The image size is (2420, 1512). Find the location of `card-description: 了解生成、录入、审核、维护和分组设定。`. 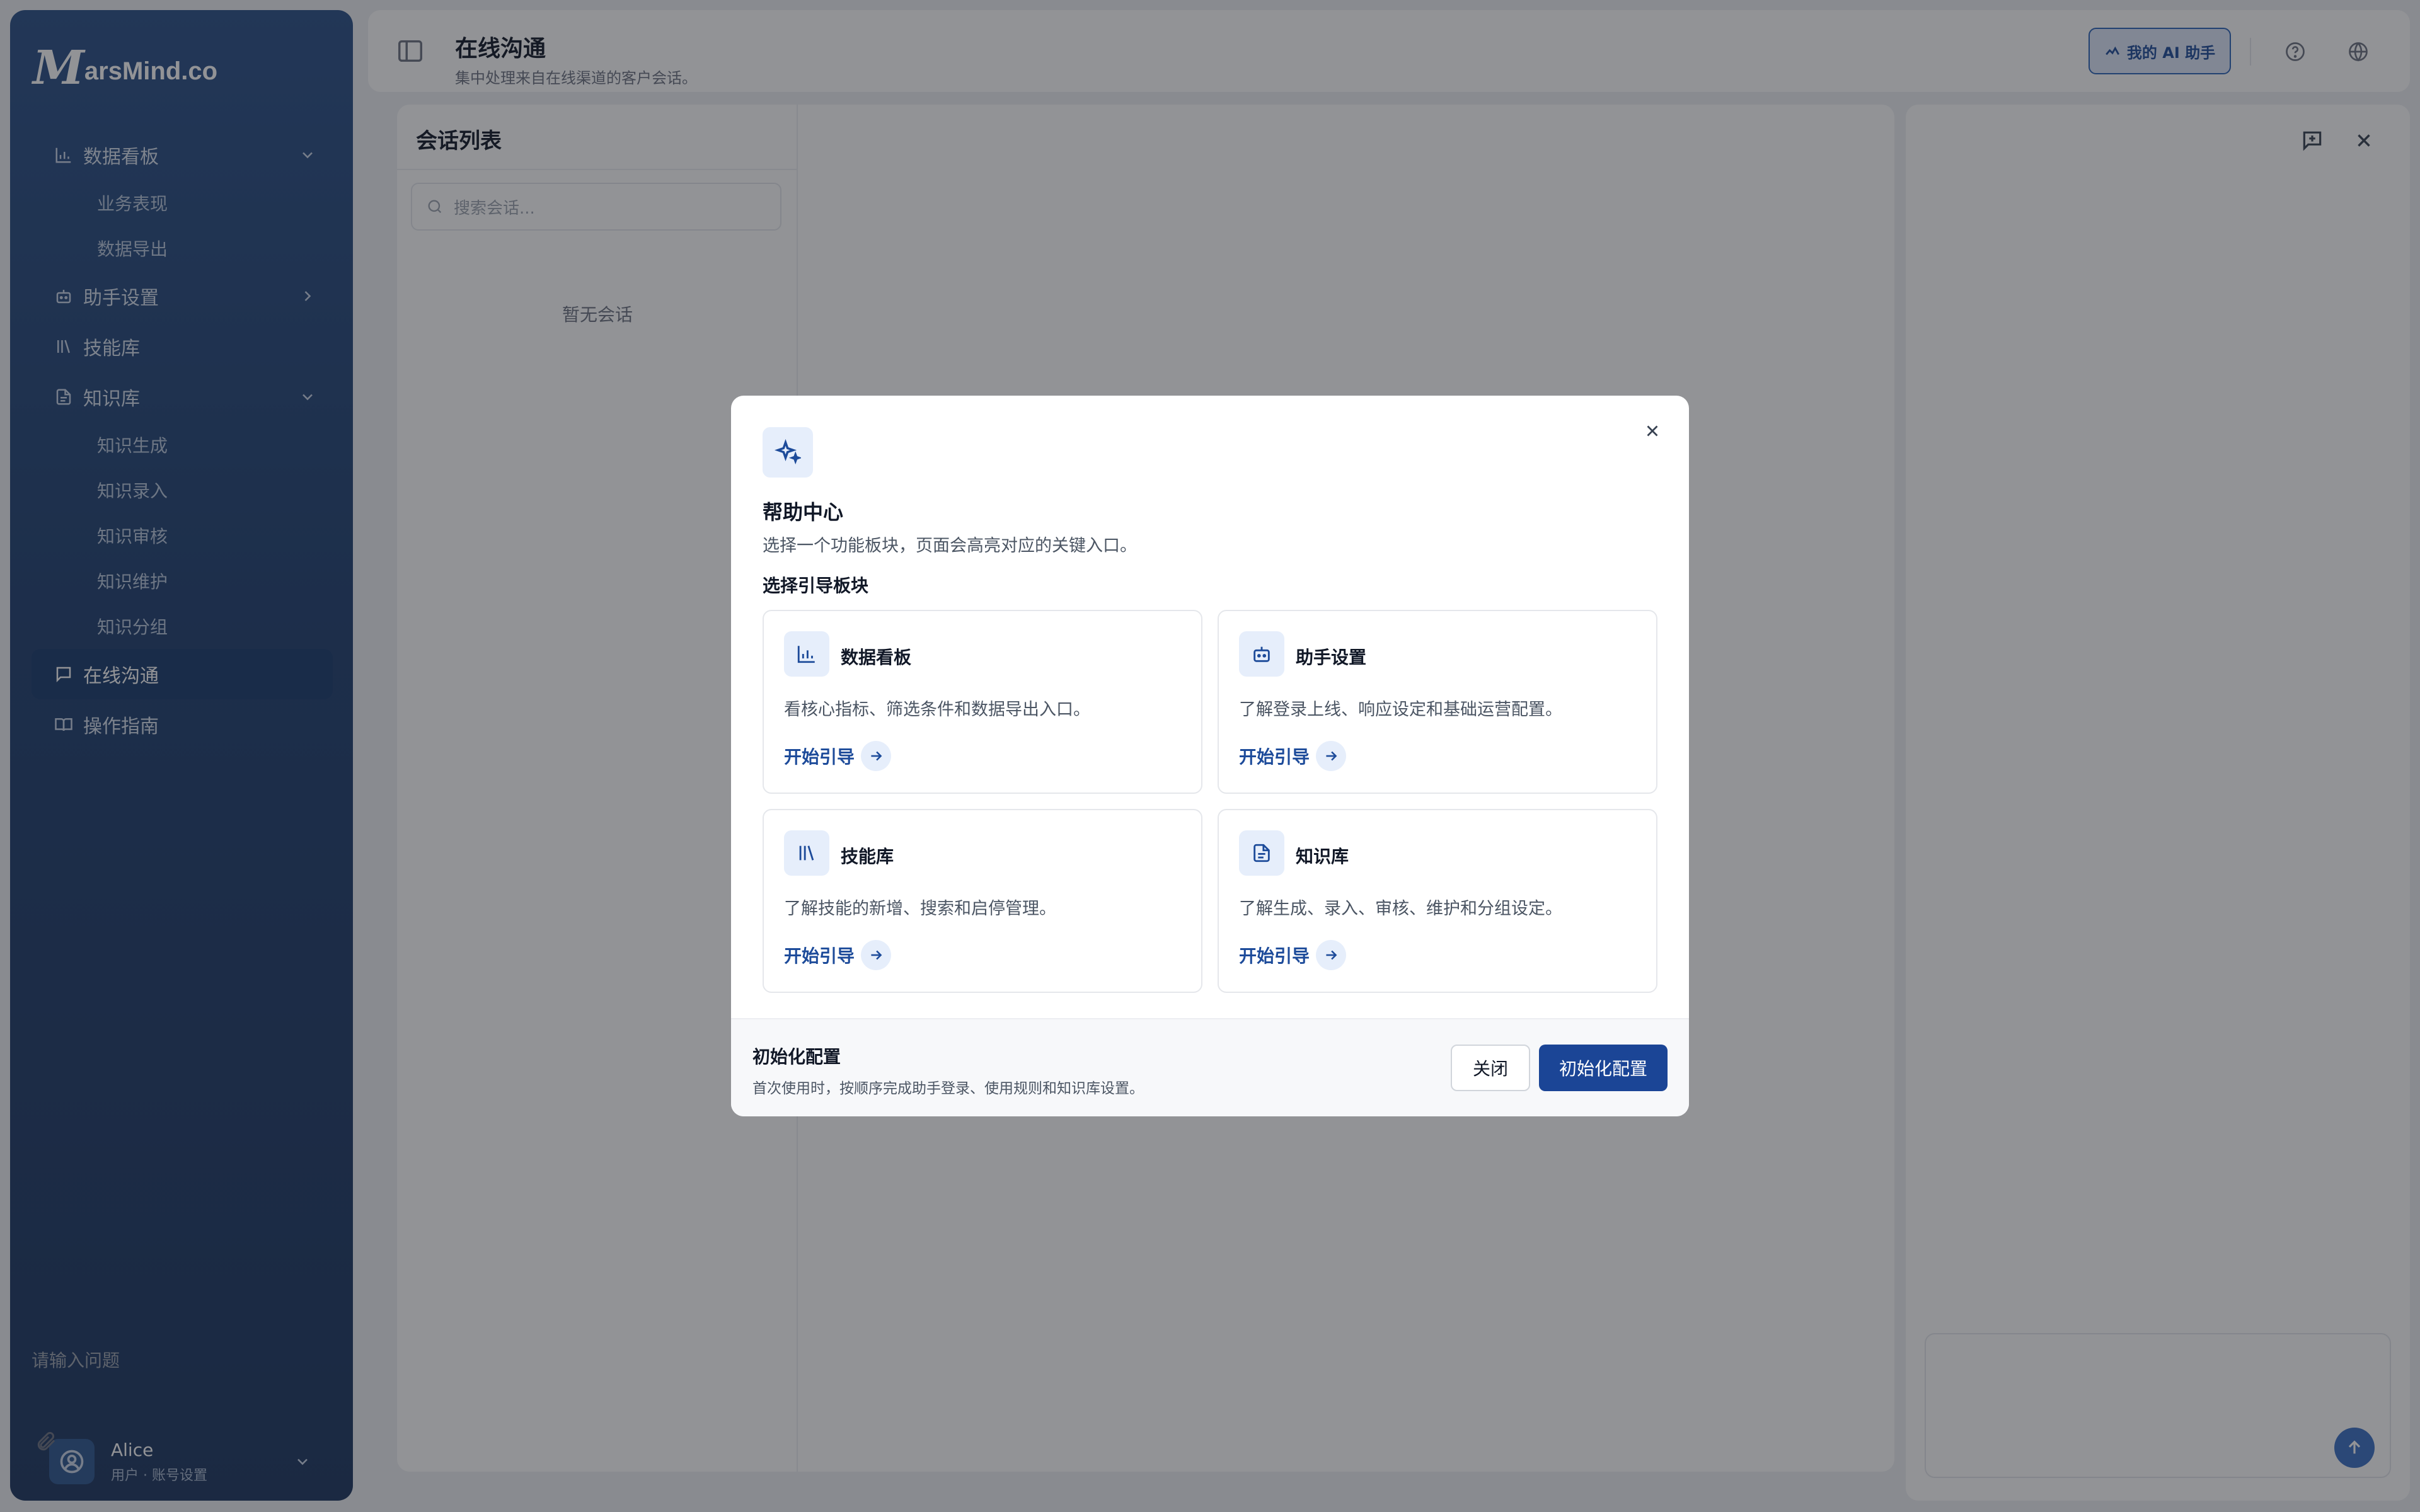

card-description: 了解生成、录入、审核、维护和分组设定。 is located at coordinates (1400, 909).